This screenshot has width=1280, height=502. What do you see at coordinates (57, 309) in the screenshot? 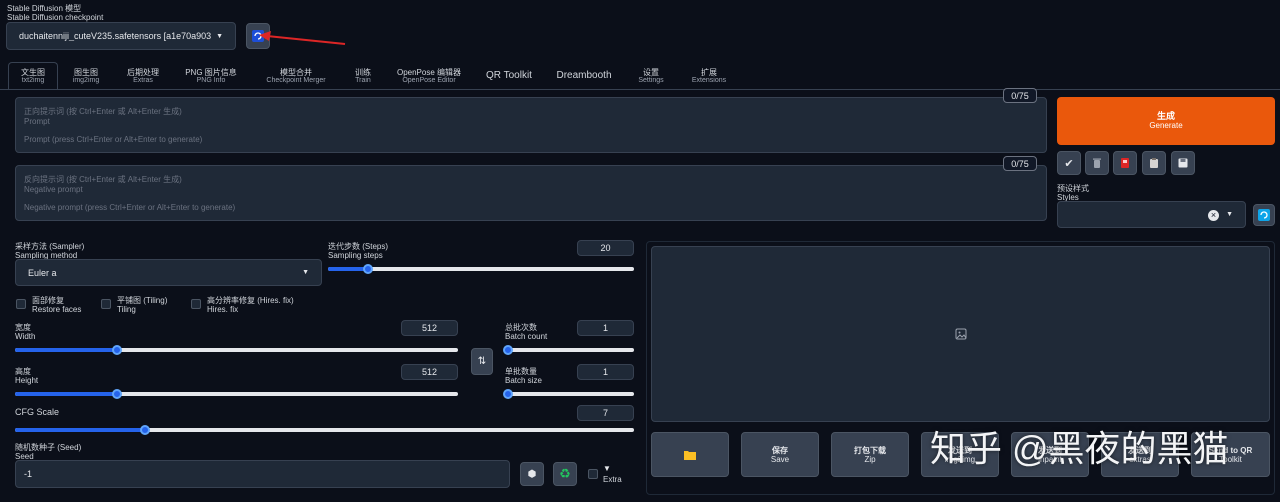
I see `restore-faces-label-en: Restore faces` at bounding box center [57, 309].